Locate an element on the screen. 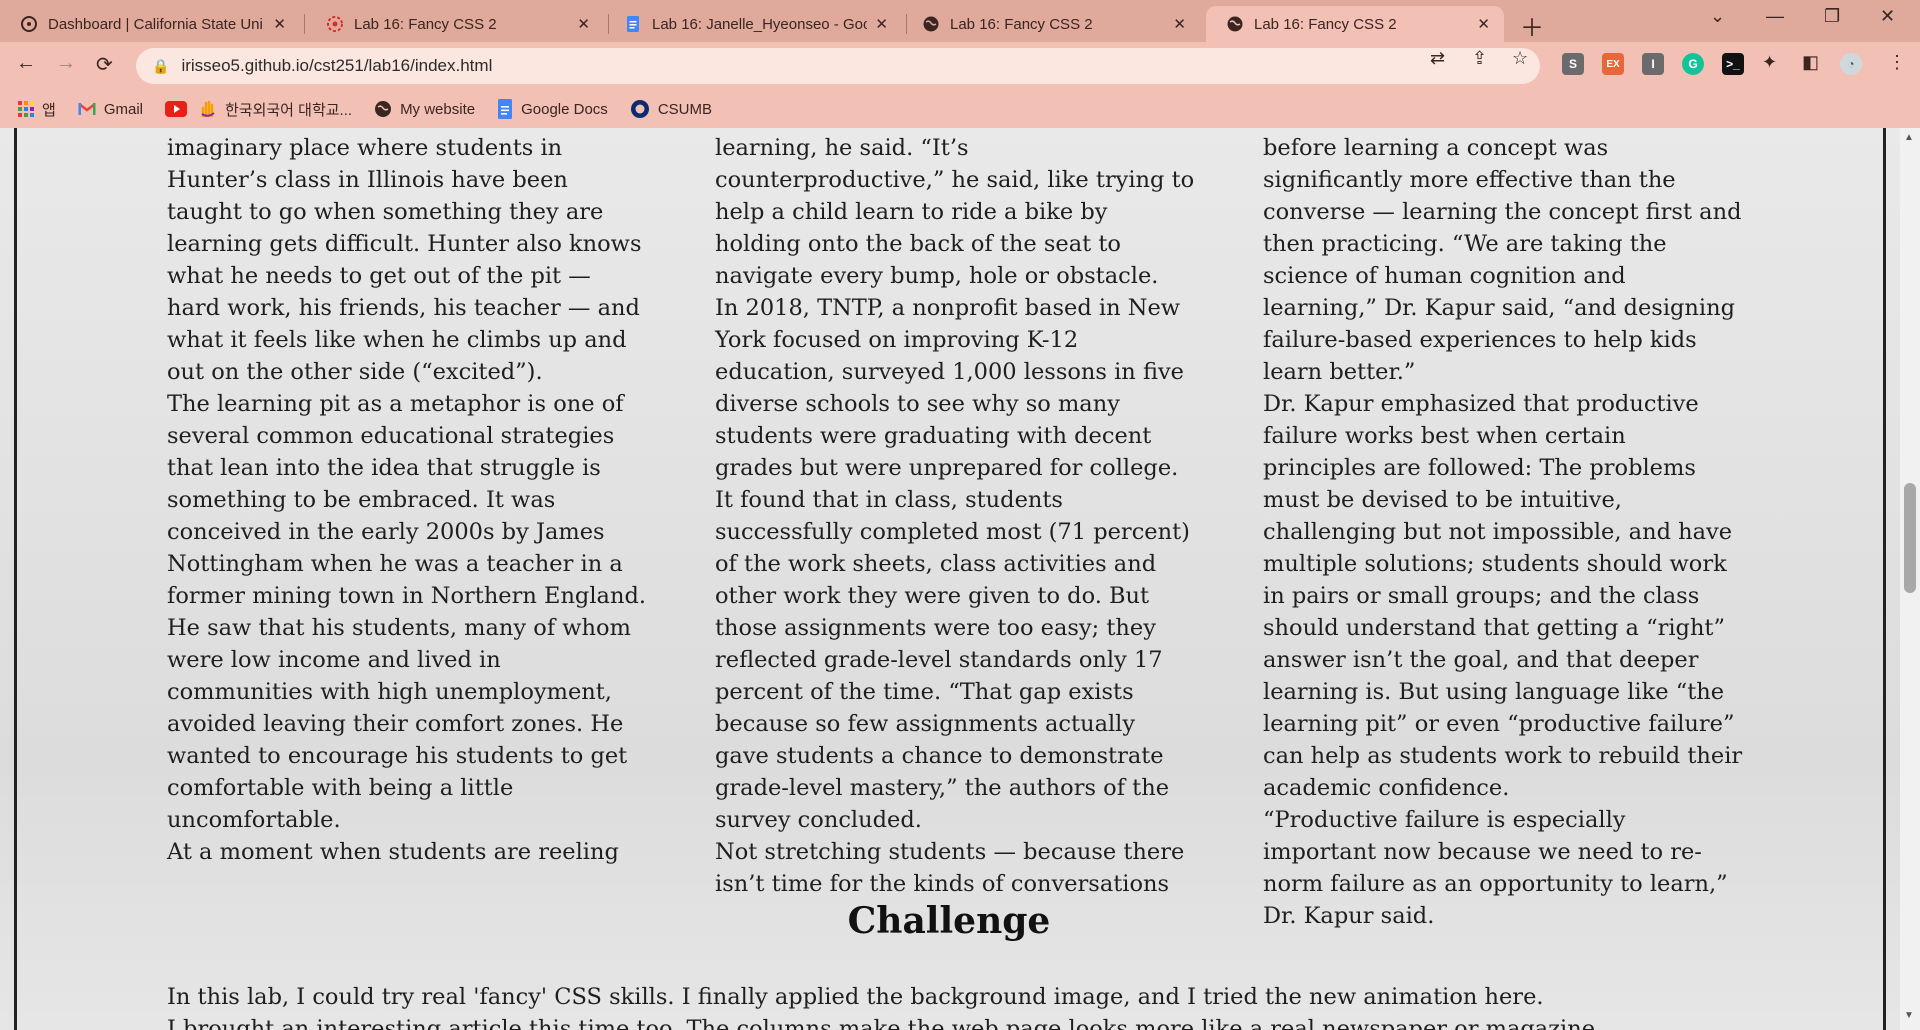 This screenshot has width=1920, height=1030. tab-google-doc: Lab 16: Janelle_Hyeonseo - Goo ✕ is located at coordinates (753, 24).